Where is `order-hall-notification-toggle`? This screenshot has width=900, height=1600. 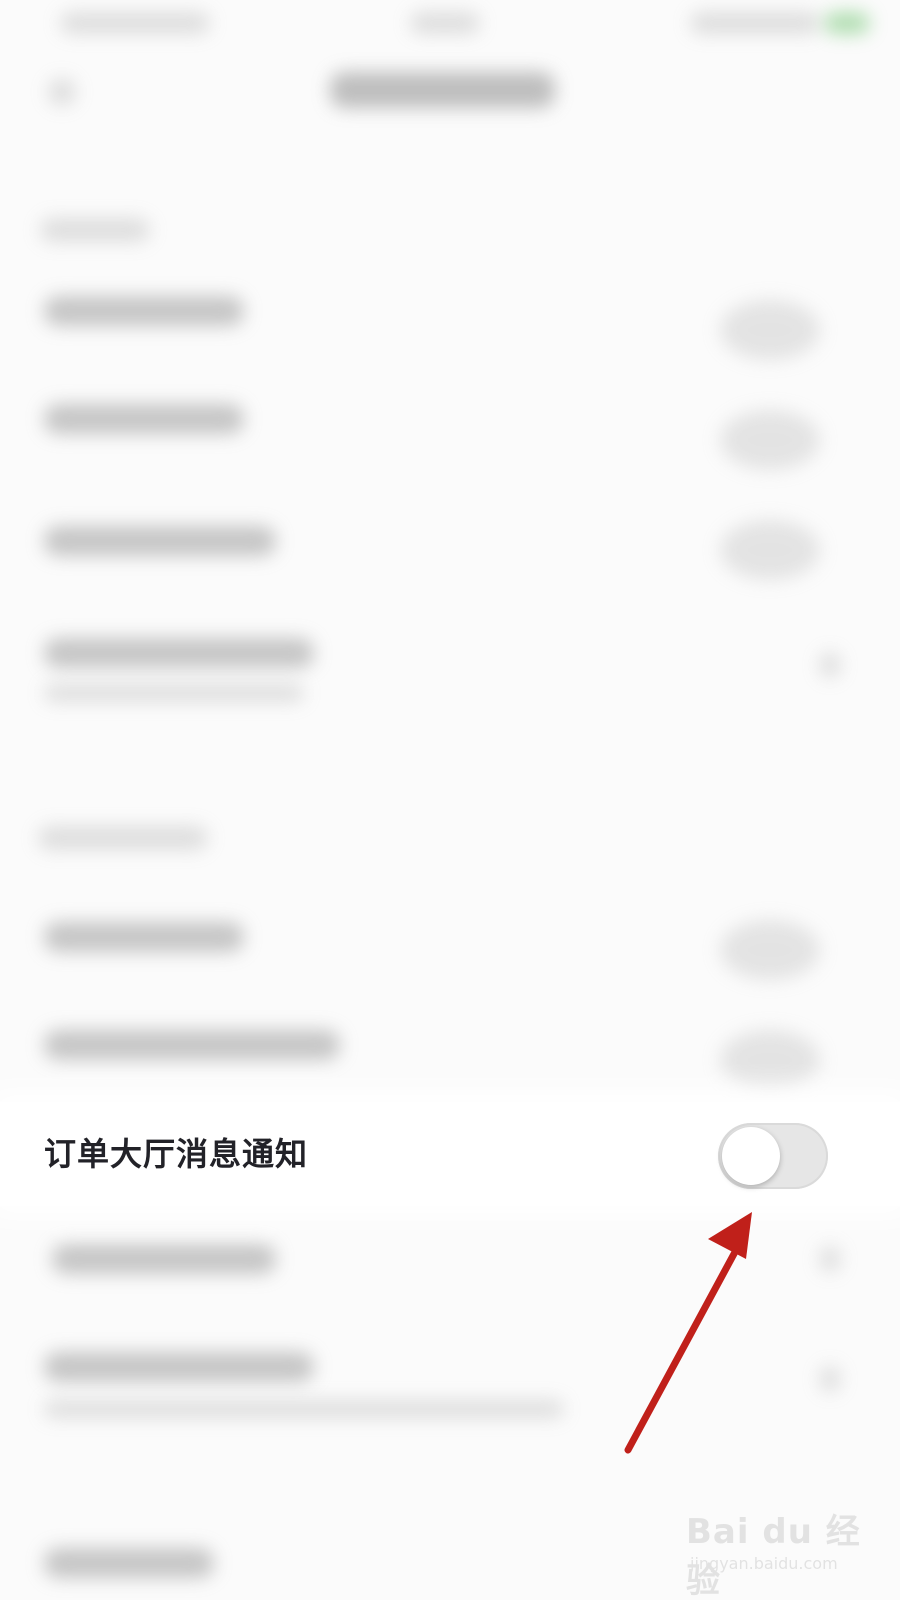
order-hall-notification-toggle is located at coordinates (773, 1156).